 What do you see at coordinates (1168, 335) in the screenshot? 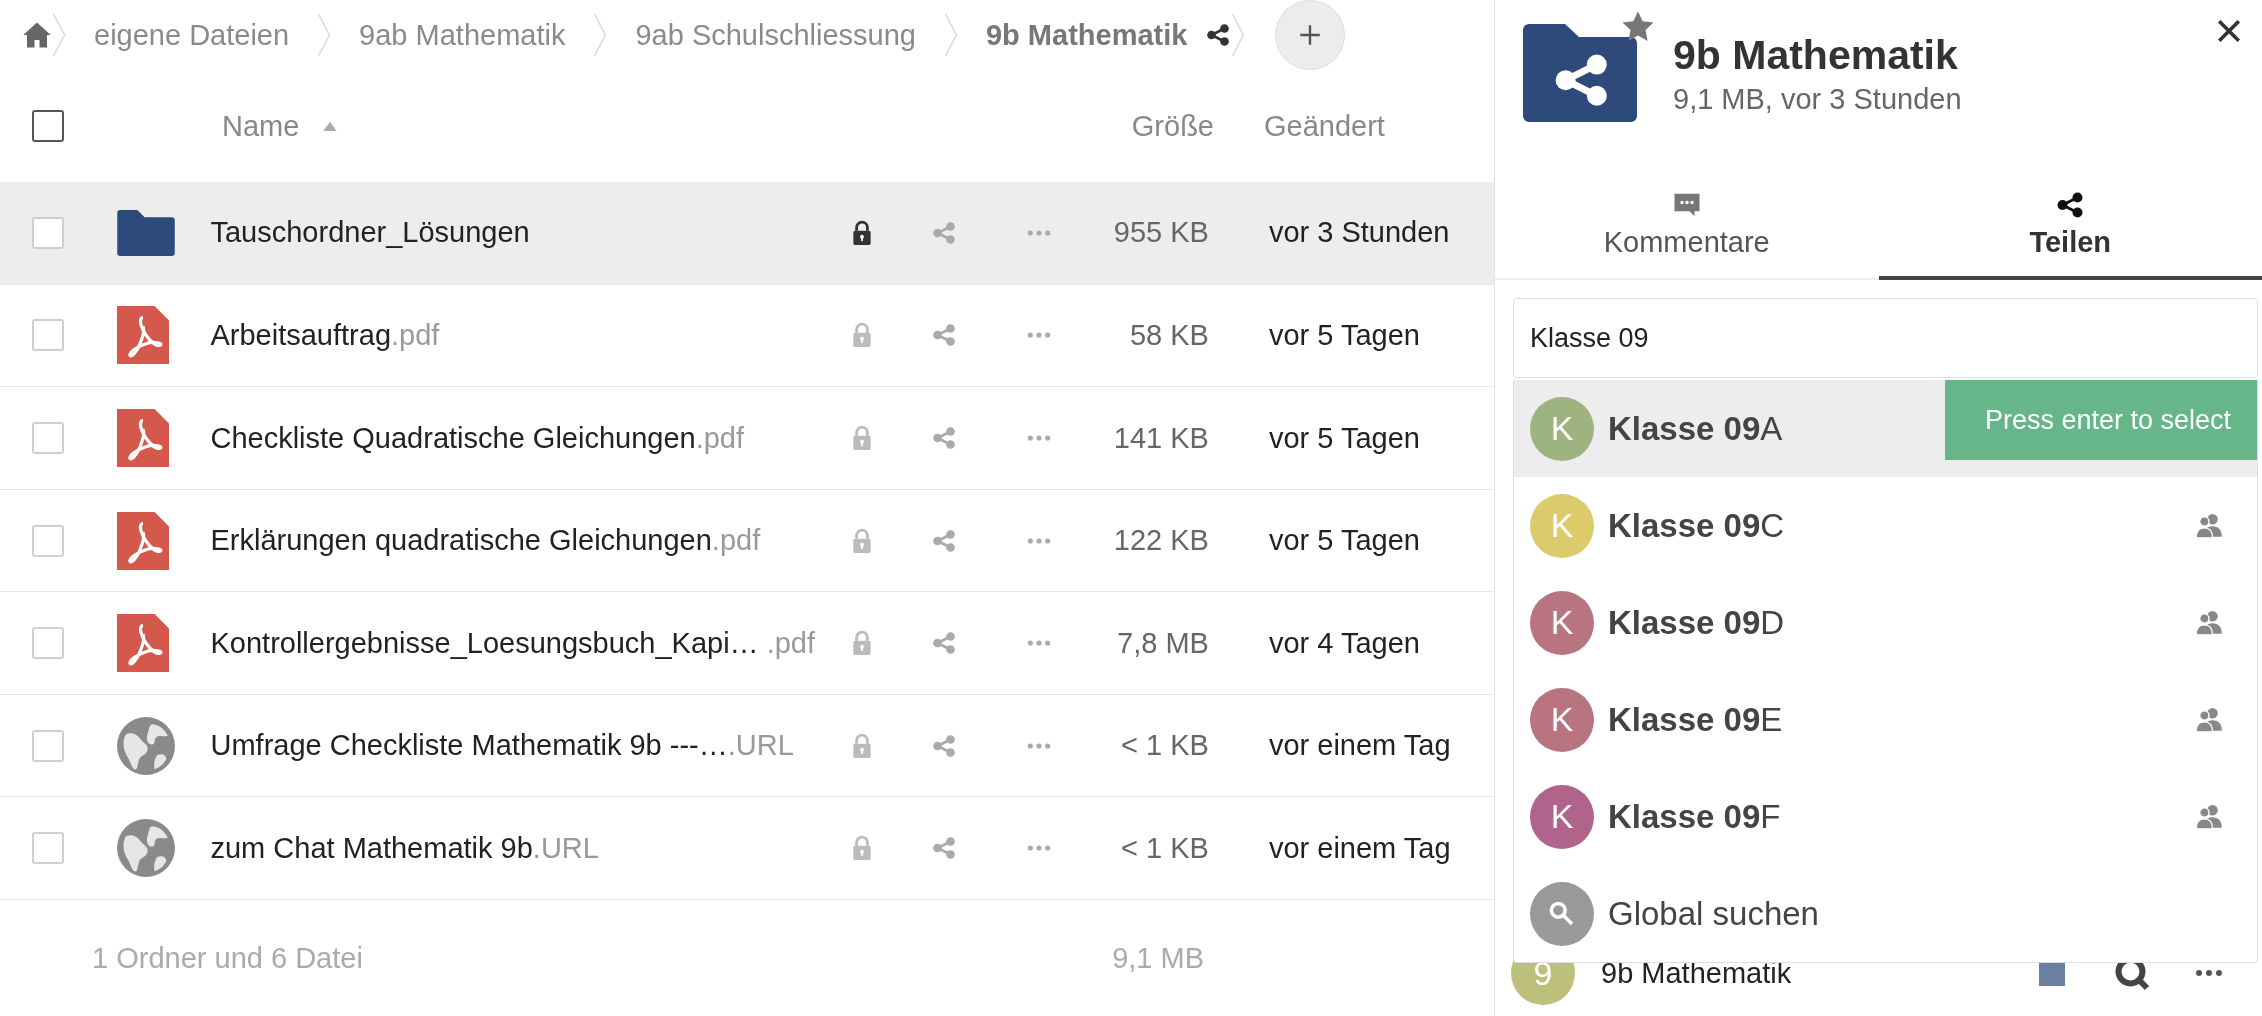
I see `file-size: 58 KB` at bounding box center [1168, 335].